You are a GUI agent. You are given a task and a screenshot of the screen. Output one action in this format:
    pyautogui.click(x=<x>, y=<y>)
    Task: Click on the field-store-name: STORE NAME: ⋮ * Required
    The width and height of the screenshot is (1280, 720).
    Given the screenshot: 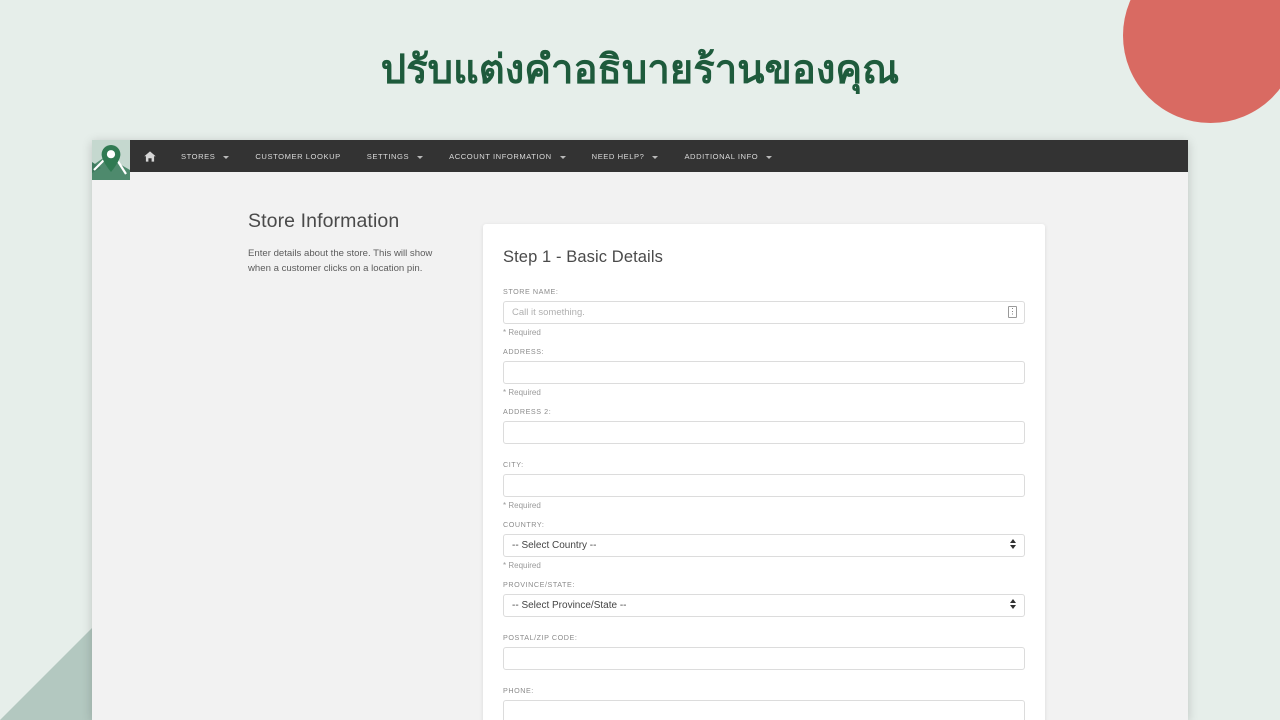 What is the action you would take?
    pyautogui.click(x=764, y=312)
    